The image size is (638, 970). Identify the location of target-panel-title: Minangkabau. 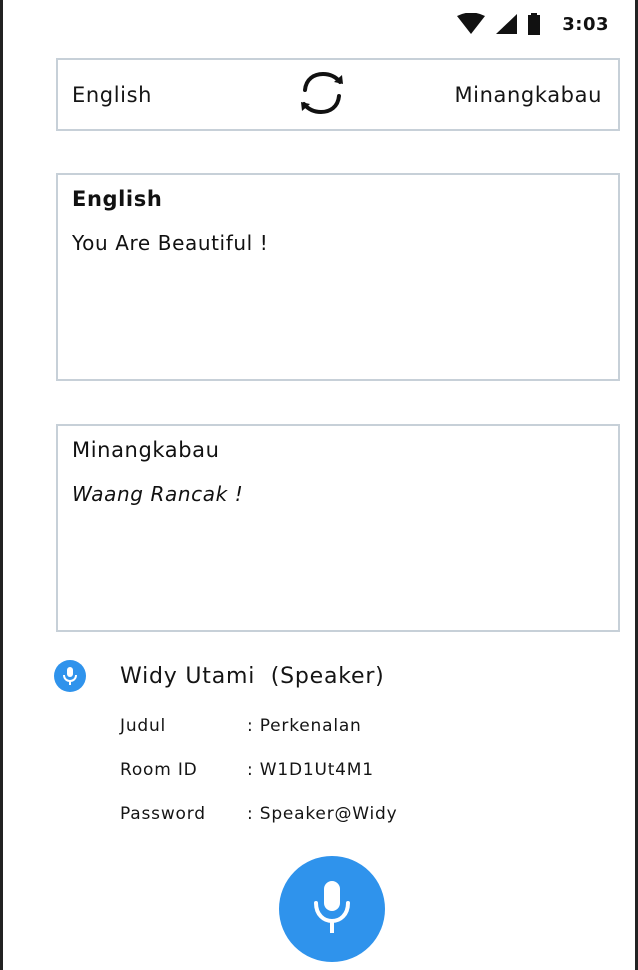
(146, 450).